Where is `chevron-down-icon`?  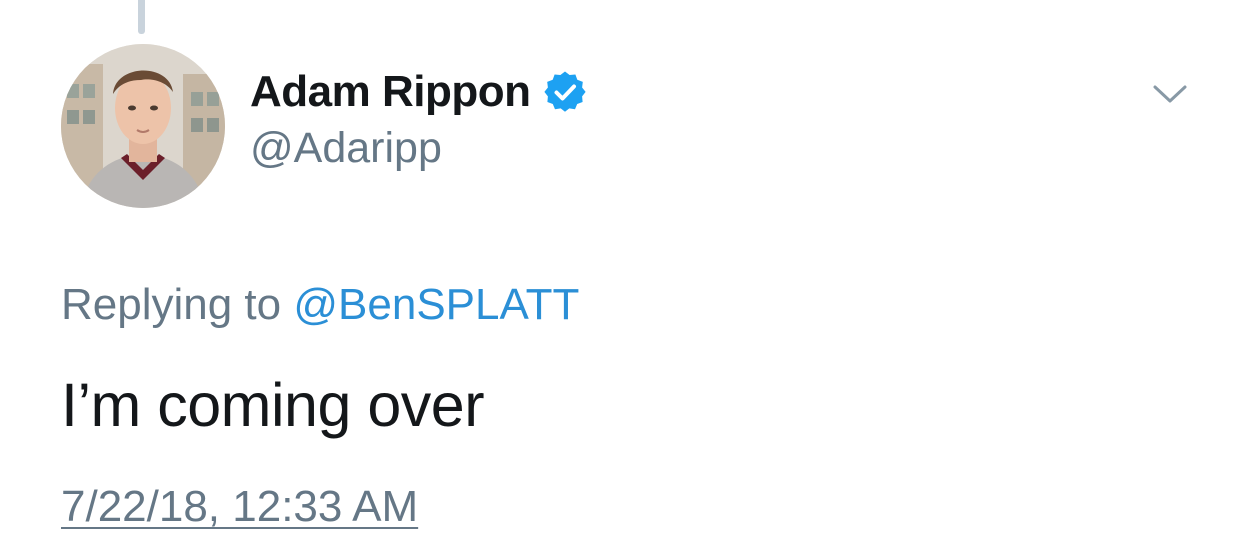 chevron-down-icon is located at coordinates (1170, 94).